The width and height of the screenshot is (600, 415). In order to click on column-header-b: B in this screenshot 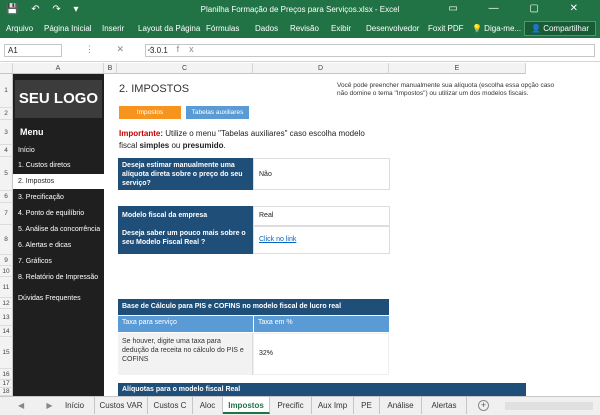, I will do `click(110, 68)`.